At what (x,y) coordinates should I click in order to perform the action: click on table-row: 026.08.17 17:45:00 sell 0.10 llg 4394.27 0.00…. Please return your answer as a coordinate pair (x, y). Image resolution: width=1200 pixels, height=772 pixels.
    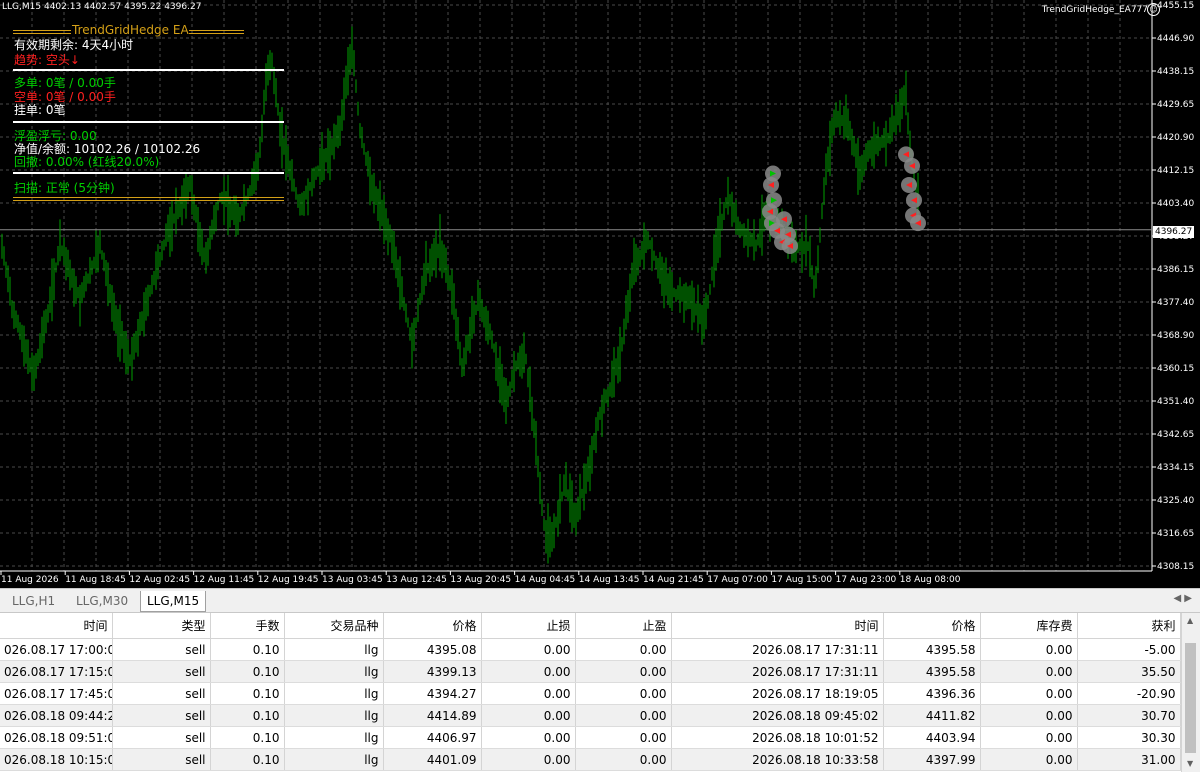
    Looking at the image, I should click on (590, 693).